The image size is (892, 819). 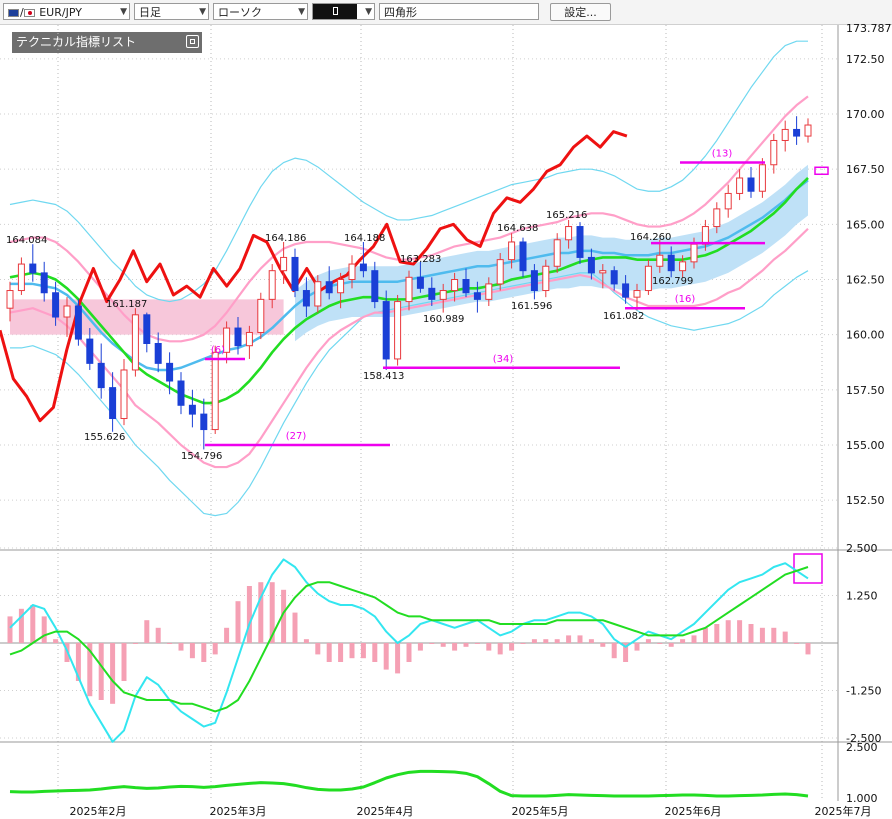 What do you see at coordinates (862, 747) in the screenshot?
I see `oscillator-axis-tick-label: 2.500` at bounding box center [862, 747].